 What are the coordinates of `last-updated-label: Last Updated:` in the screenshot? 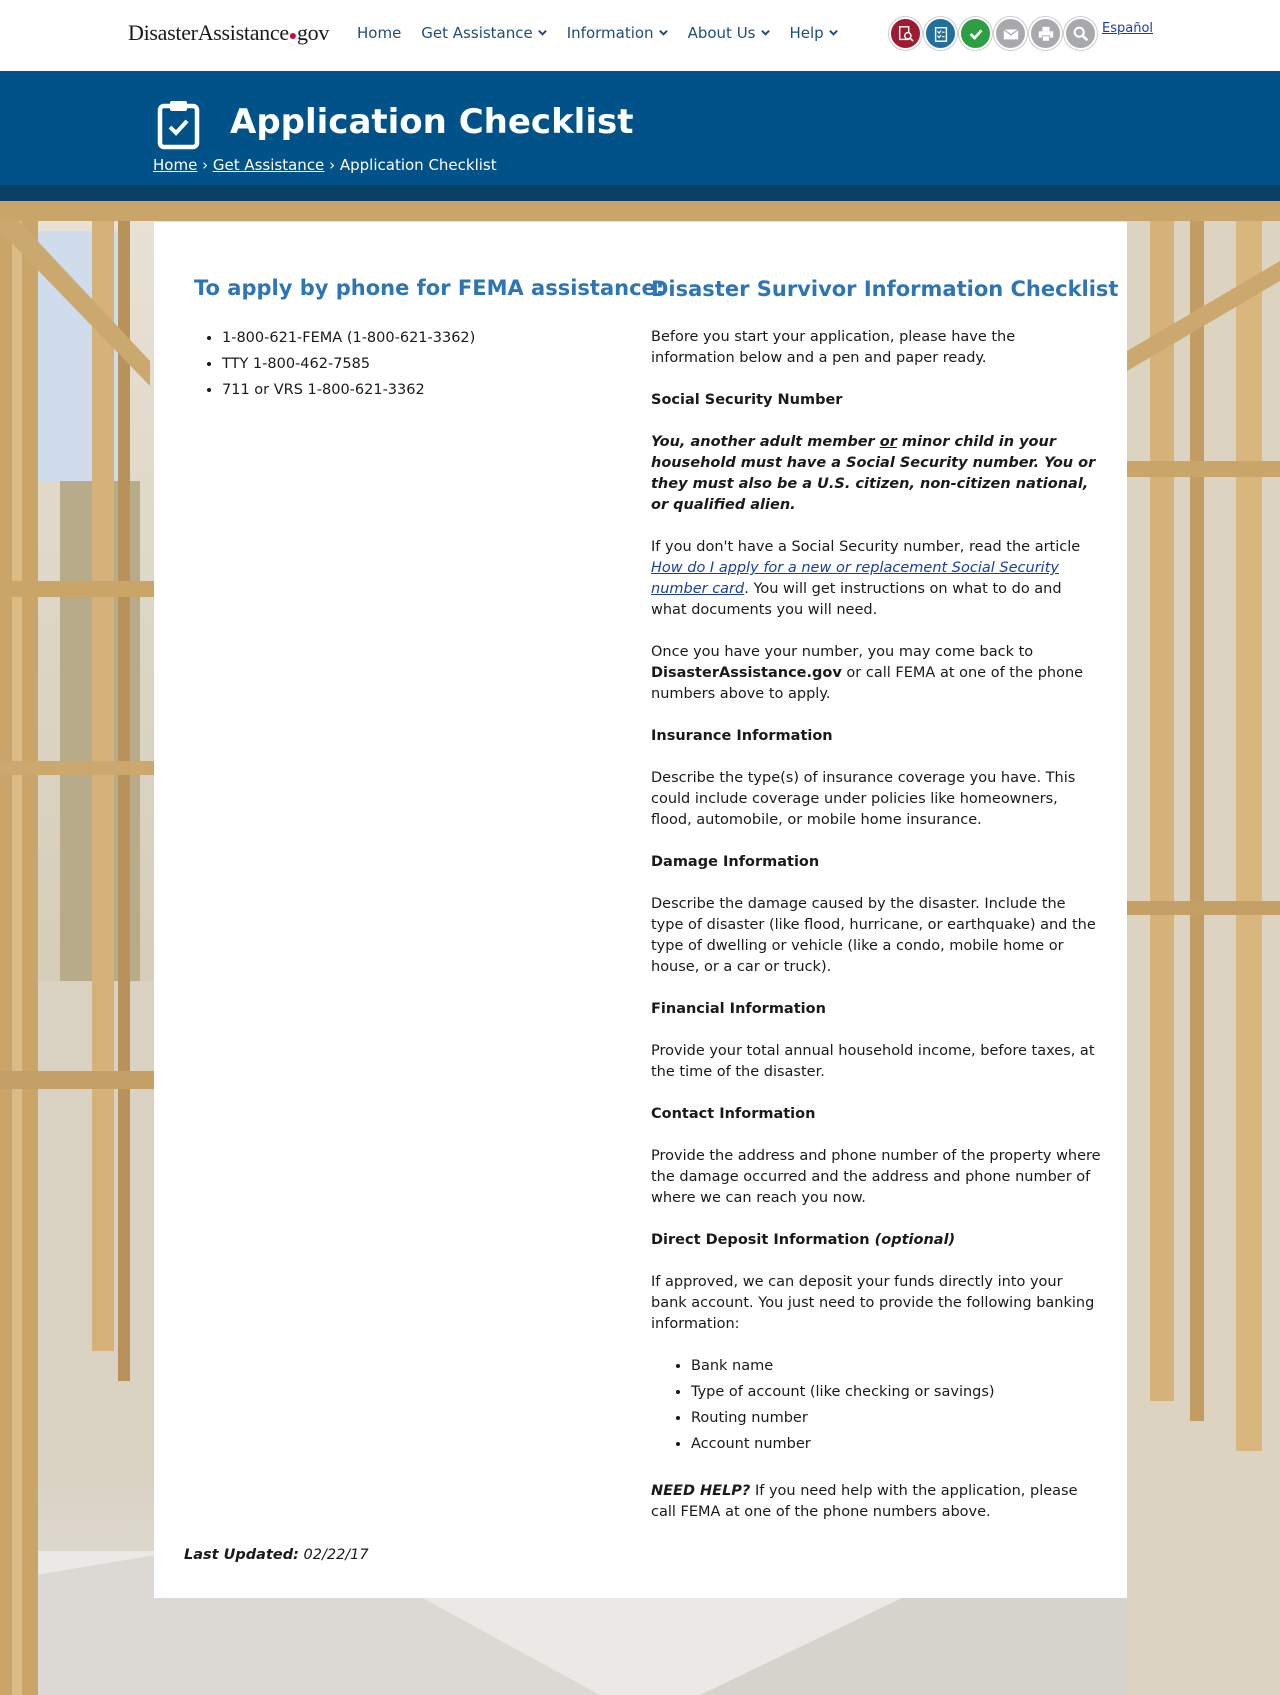 It's located at (241, 1555).